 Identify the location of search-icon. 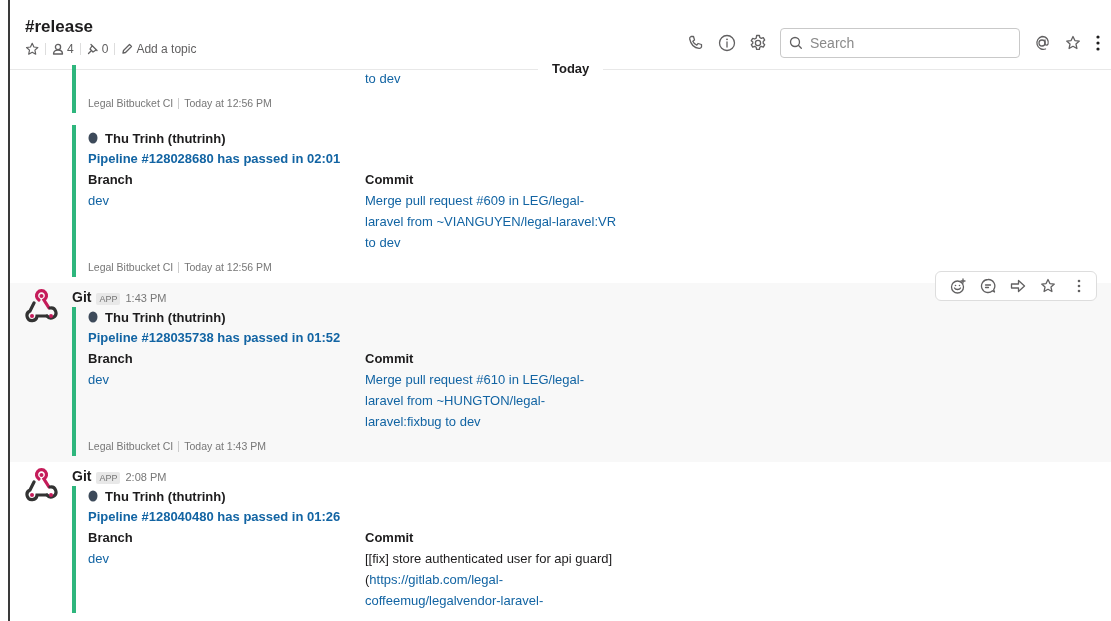
(796, 42).